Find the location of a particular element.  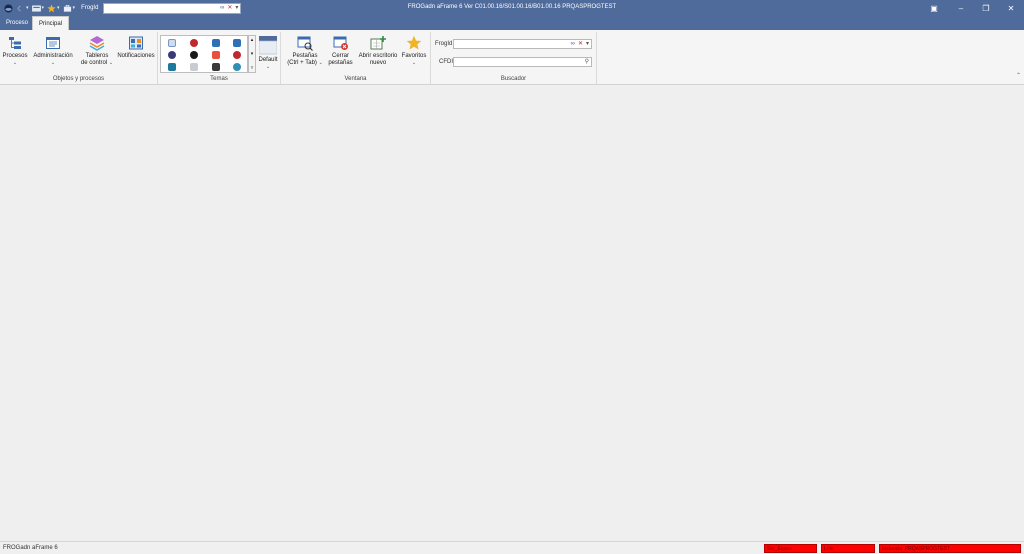

pestanas-label-2-text: (Ctrl + Tab) is located at coordinates (302, 63).